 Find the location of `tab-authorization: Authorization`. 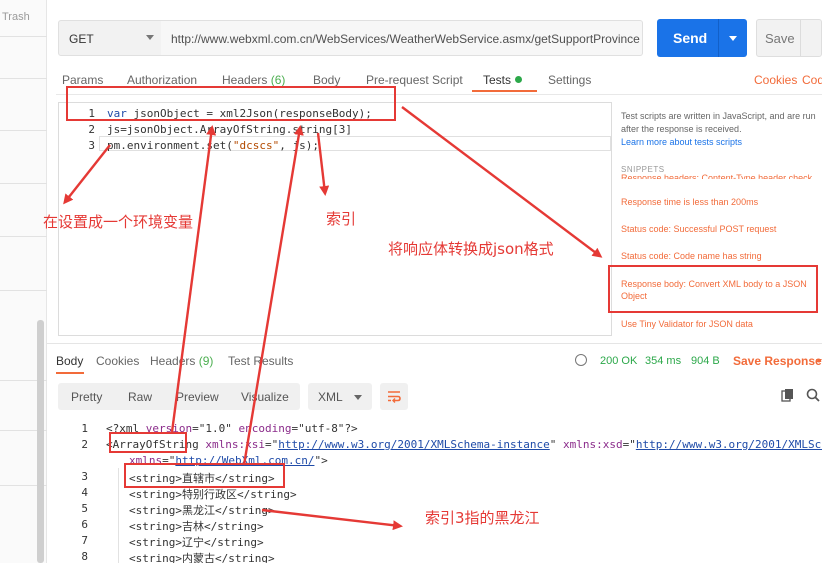

tab-authorization: Authorization is located at coordinates (162, 80).